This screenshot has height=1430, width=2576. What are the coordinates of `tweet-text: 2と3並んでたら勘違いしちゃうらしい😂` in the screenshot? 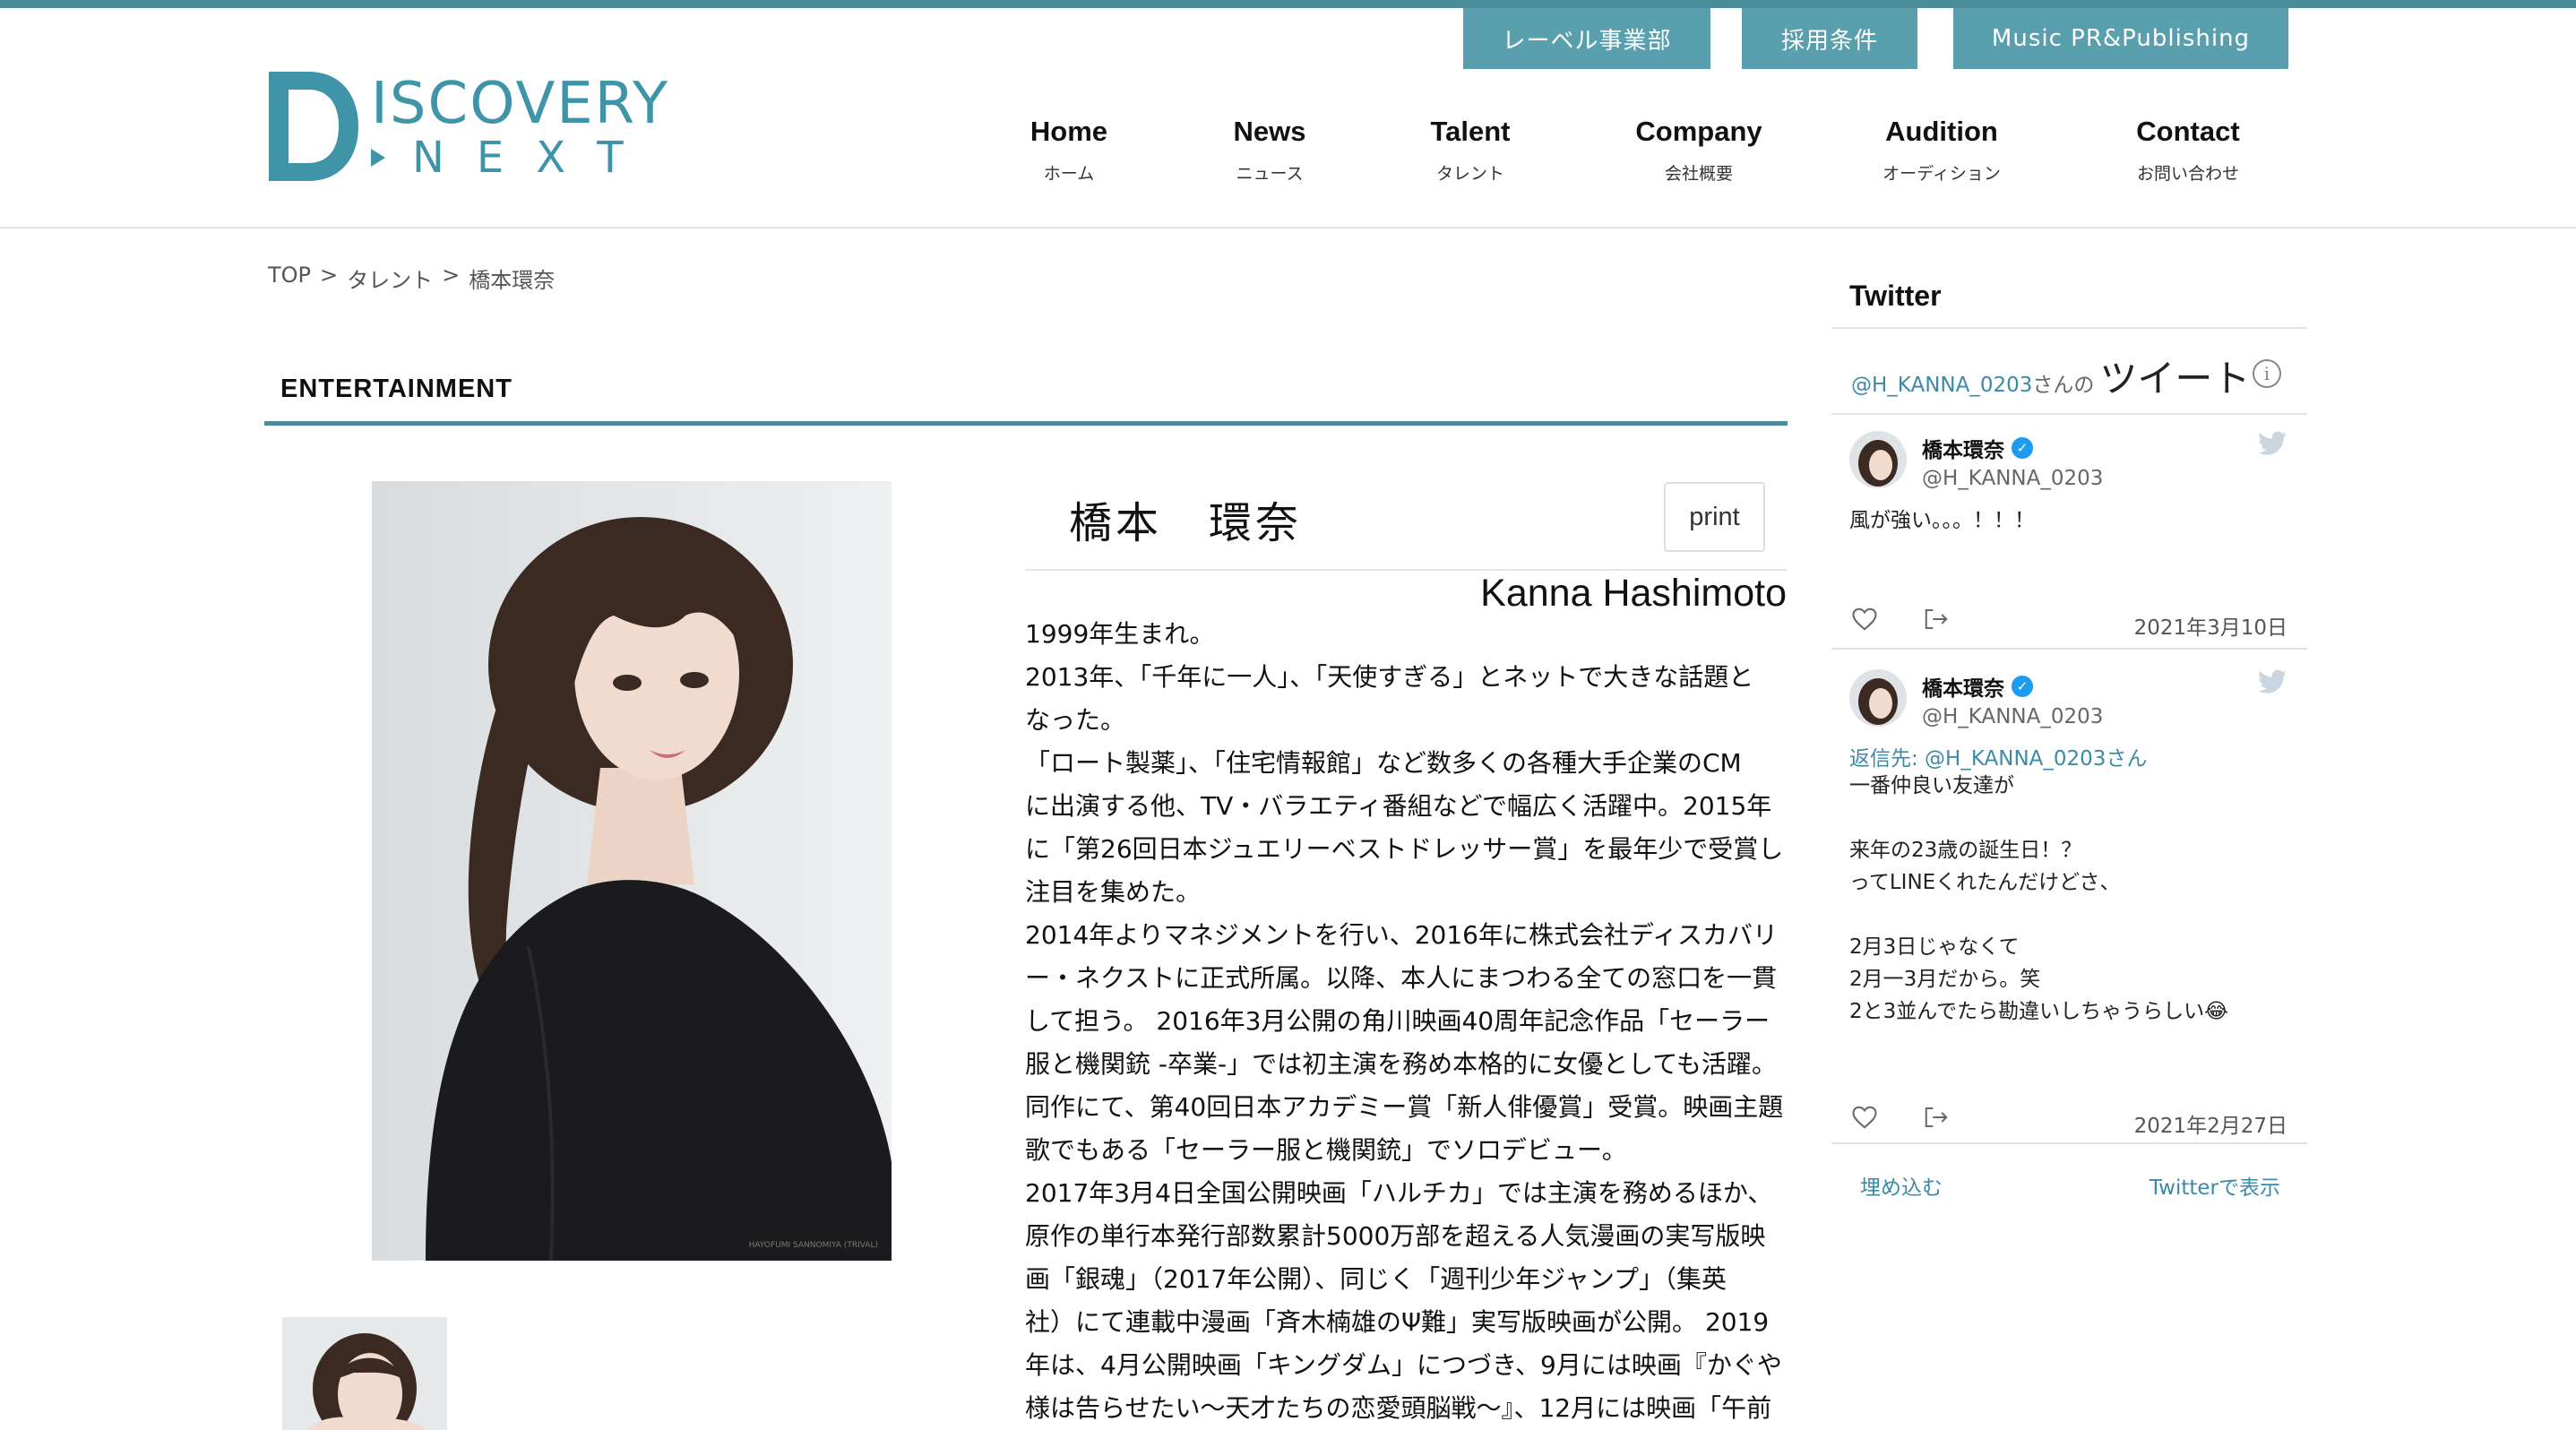 It's located at (2039, 1011).